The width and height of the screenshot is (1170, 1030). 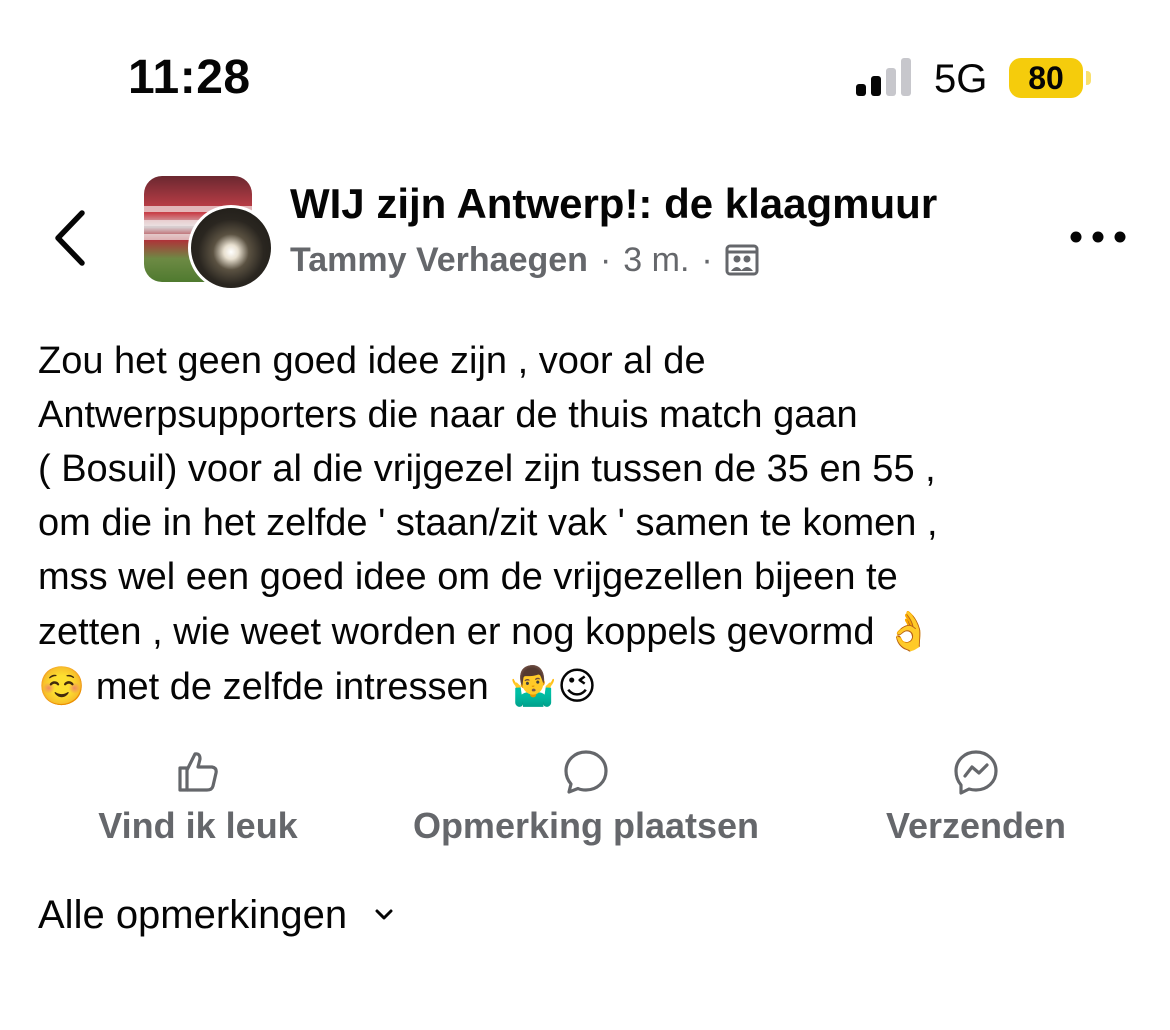 What do you see at coordinates (231, 248) in the screenshot?
I see `author-avatar` at bounding box center [231, 248].